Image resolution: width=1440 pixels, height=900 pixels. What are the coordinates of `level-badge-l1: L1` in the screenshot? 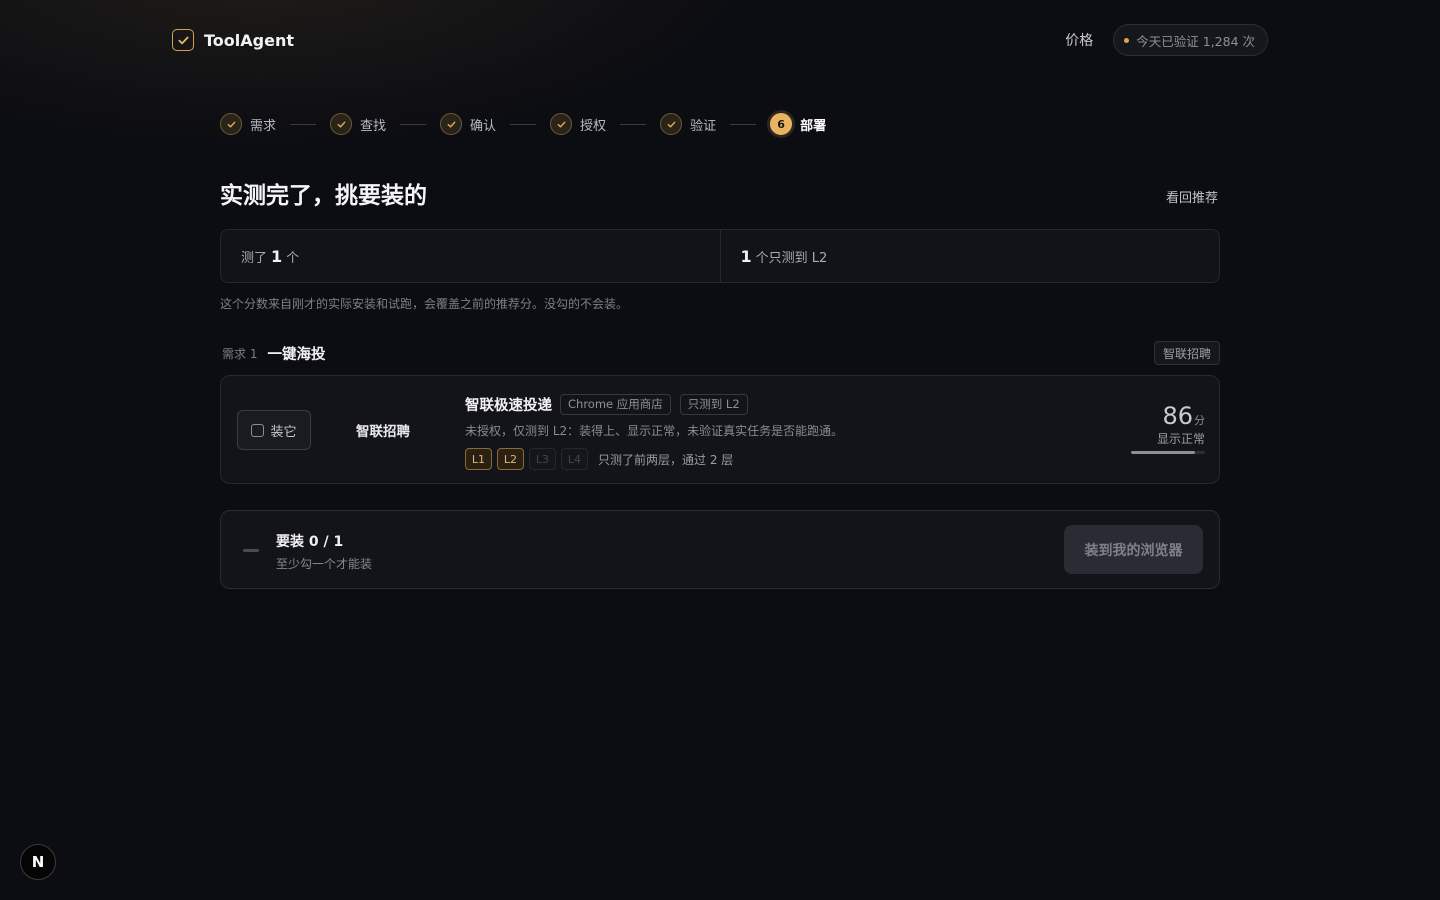 It's located at (478, 459).